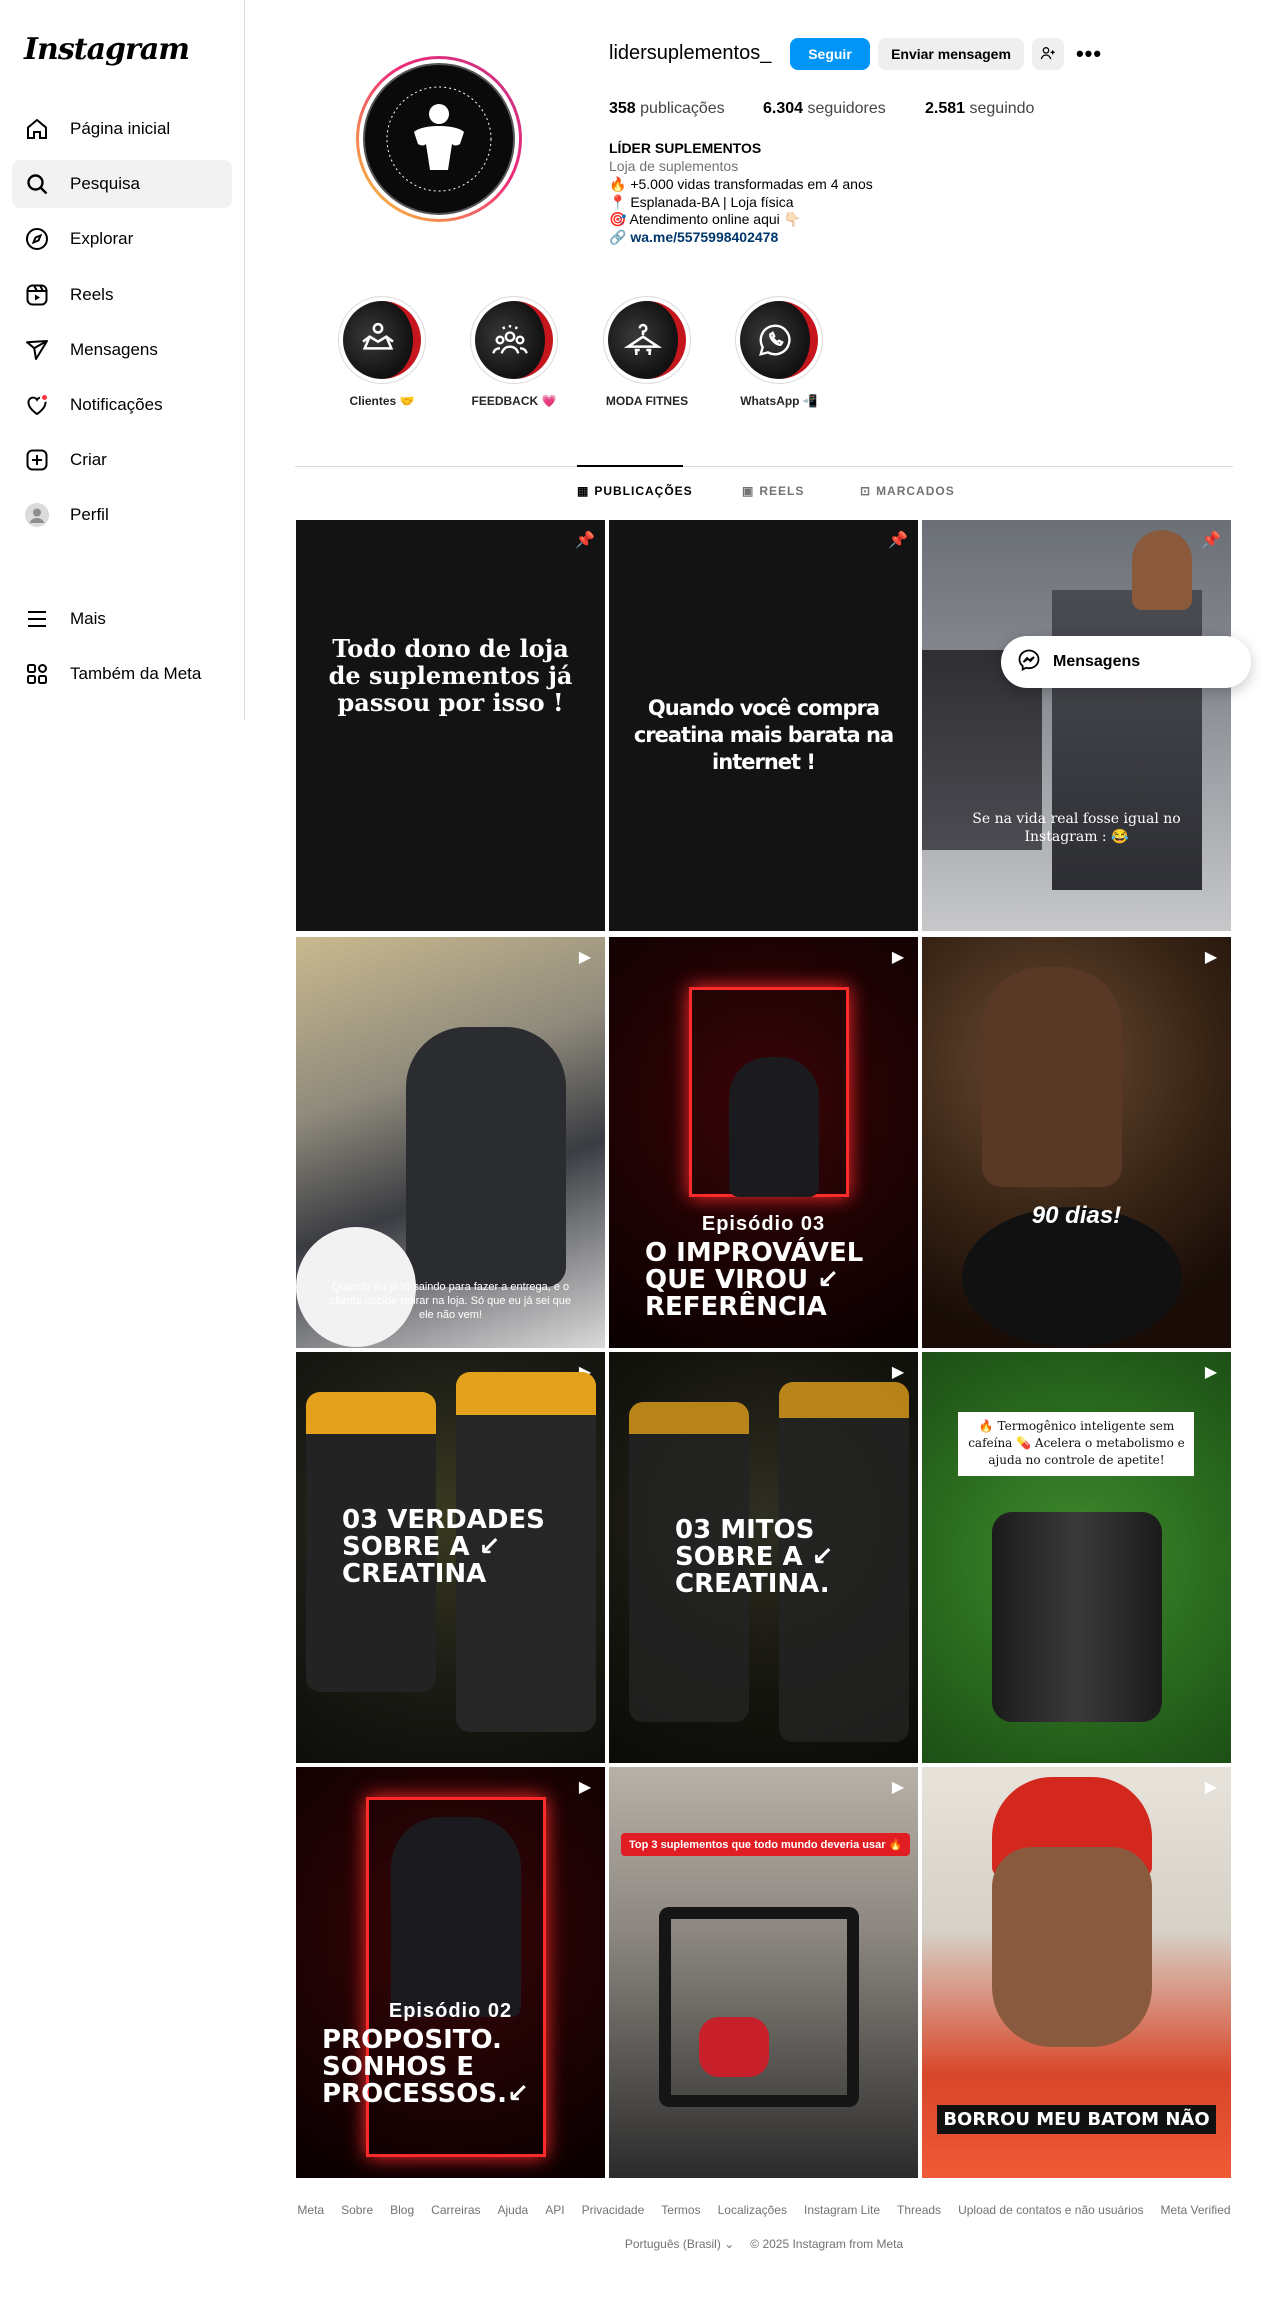 The image size is (1265, 2309). I want to click on chevron-down-icon: ⌄, so click(729, 2244).